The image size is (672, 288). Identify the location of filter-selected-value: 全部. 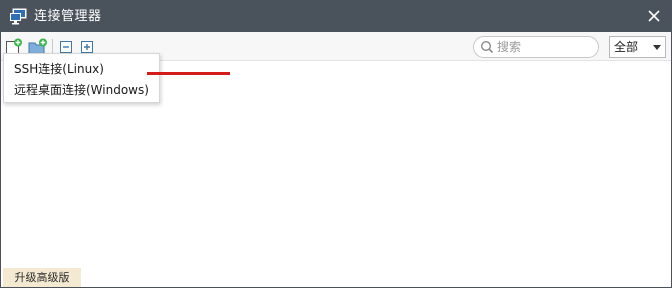
(626, 47).